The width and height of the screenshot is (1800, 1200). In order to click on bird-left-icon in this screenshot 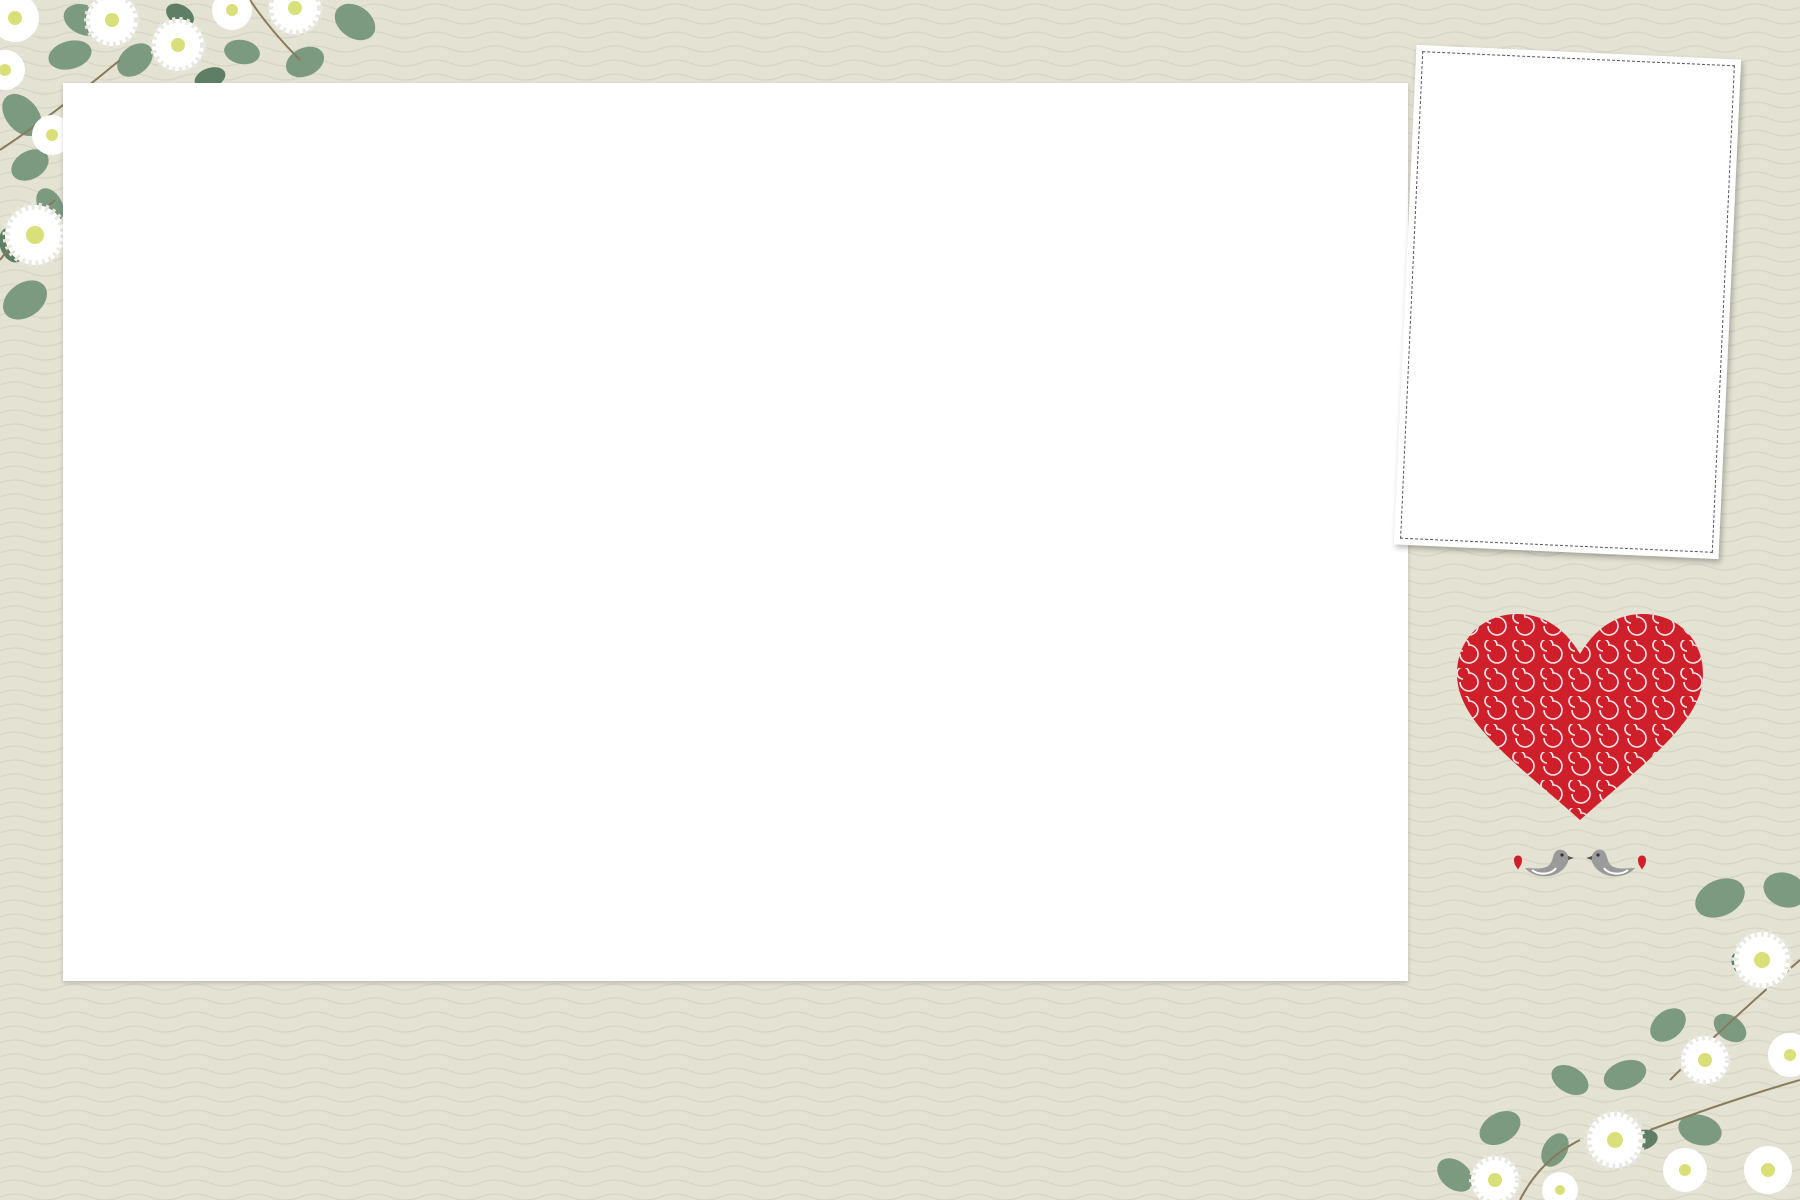, I will do `click(1549, 863)`.